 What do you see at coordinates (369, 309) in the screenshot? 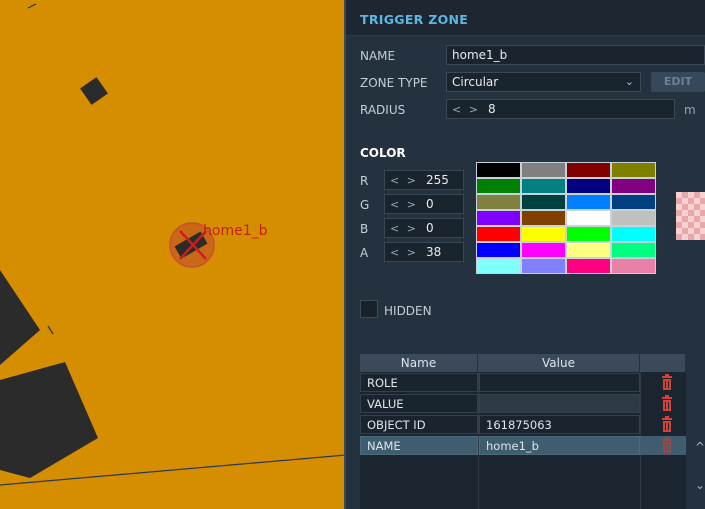
I see `hidden-checkbox` at bounding box center [369, 309].